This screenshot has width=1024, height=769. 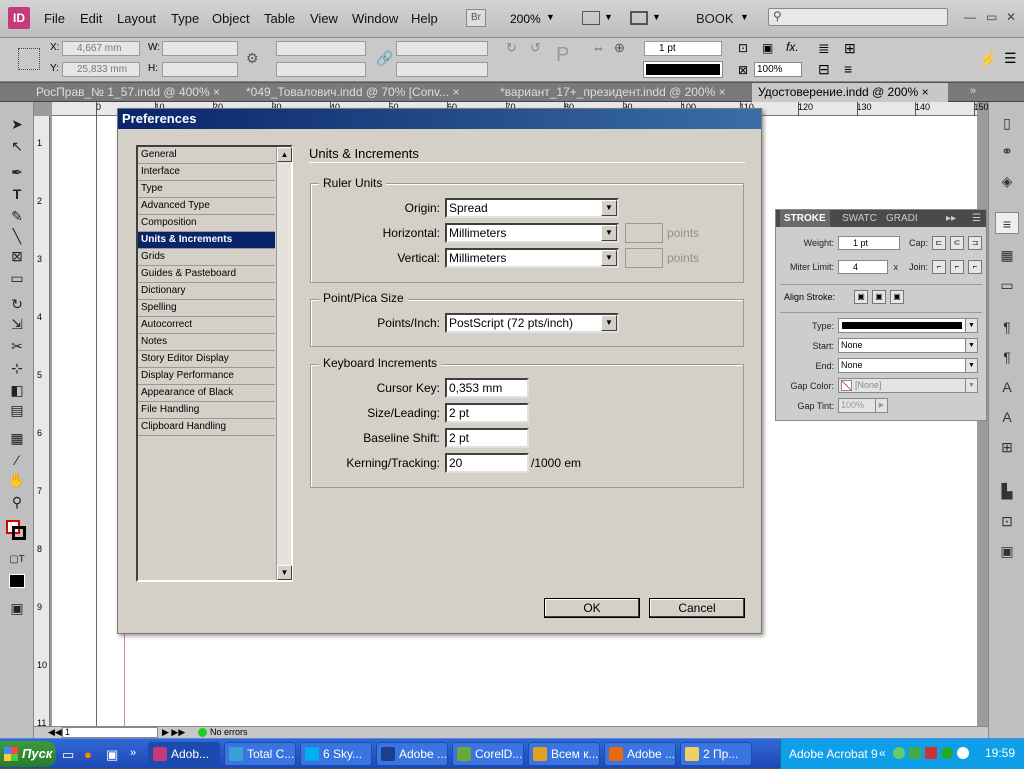 What do you see at coordinates (42, 422) in the screenshot?
I see `vertical-ruler: 1 2 3 4 5 6 7 8 9 10 11` at bounding box center [42, 422].